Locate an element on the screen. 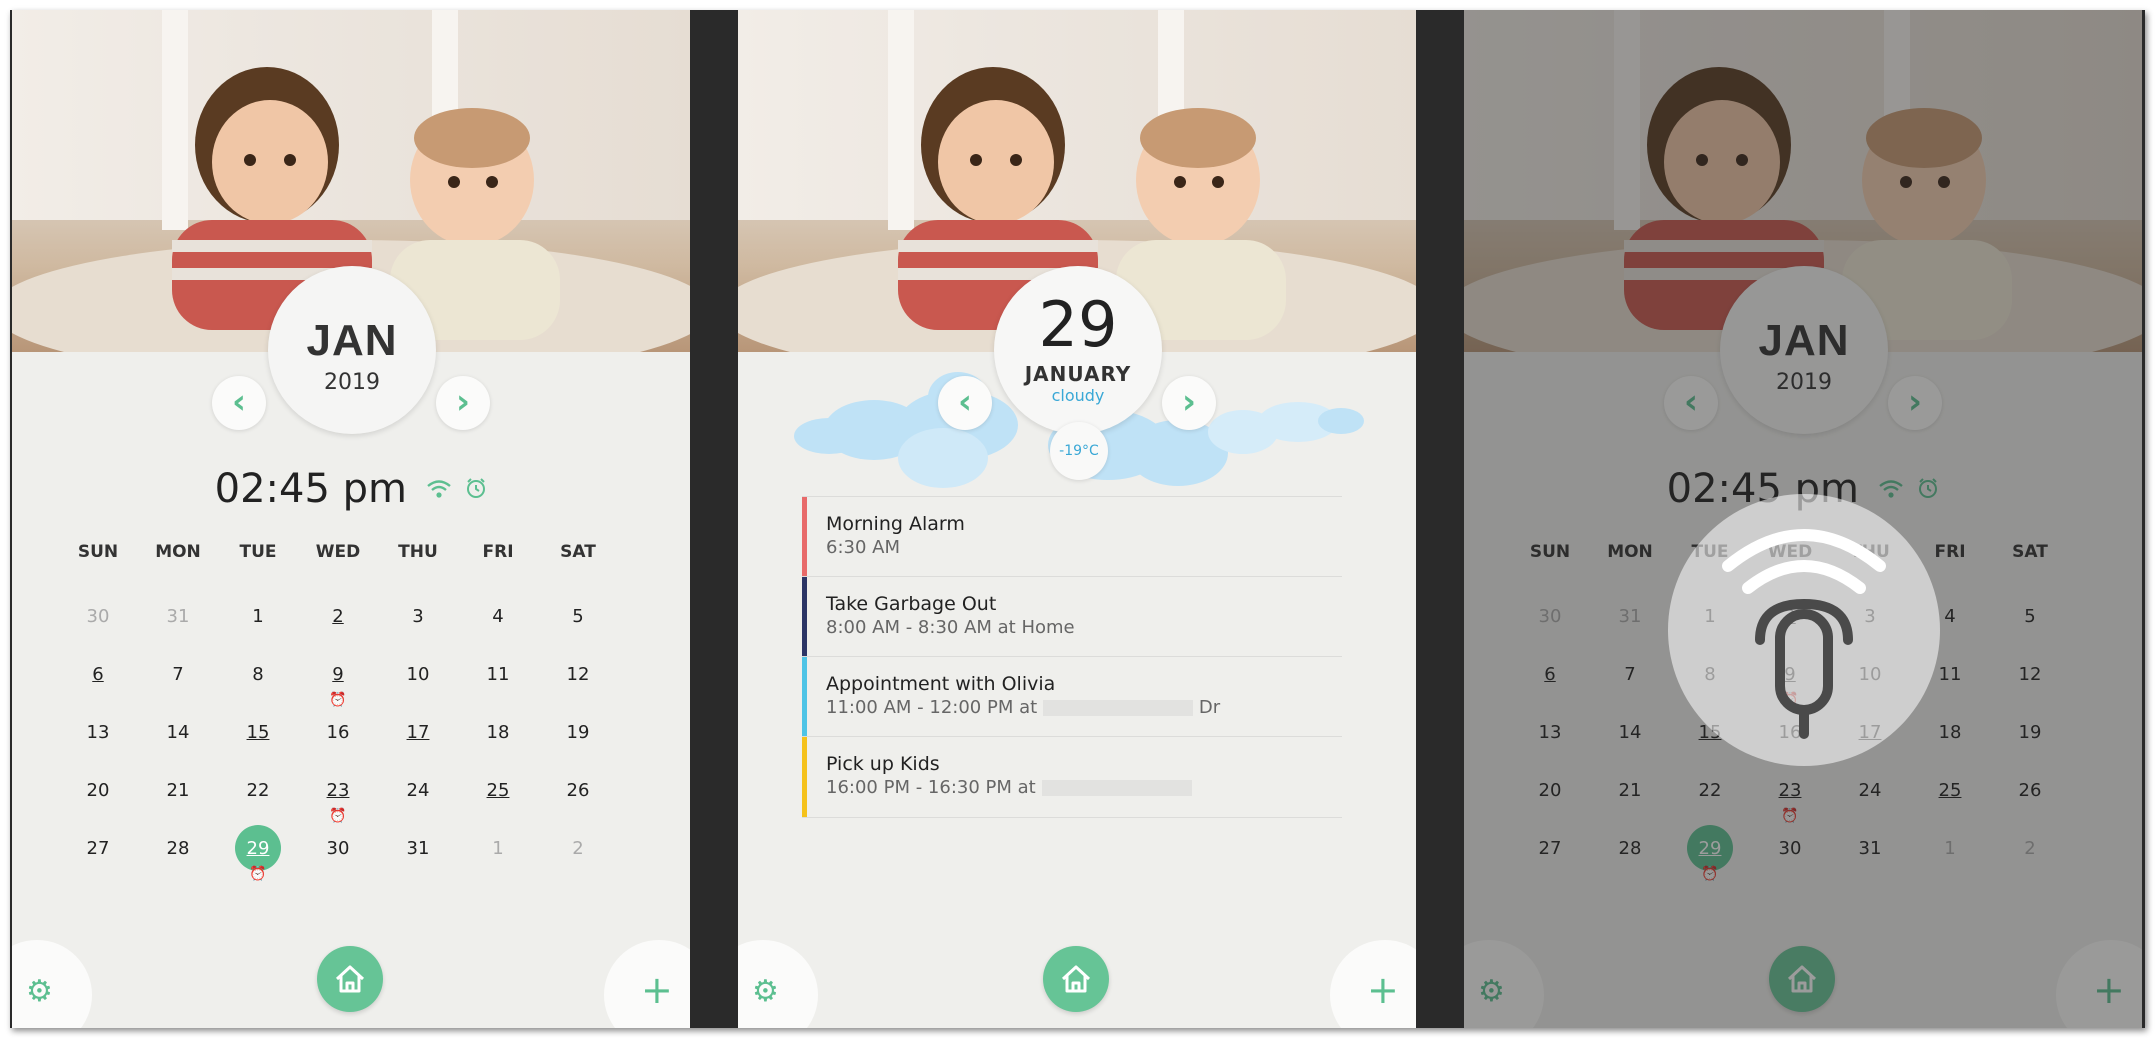  calendar-day: 21 is located at coordinates (178, 790).